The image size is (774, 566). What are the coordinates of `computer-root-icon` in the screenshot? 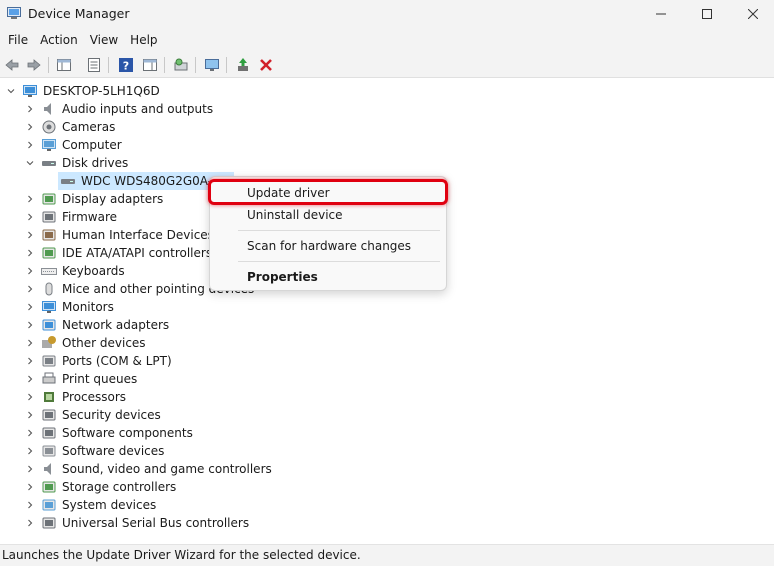 It's located at (30, 91).